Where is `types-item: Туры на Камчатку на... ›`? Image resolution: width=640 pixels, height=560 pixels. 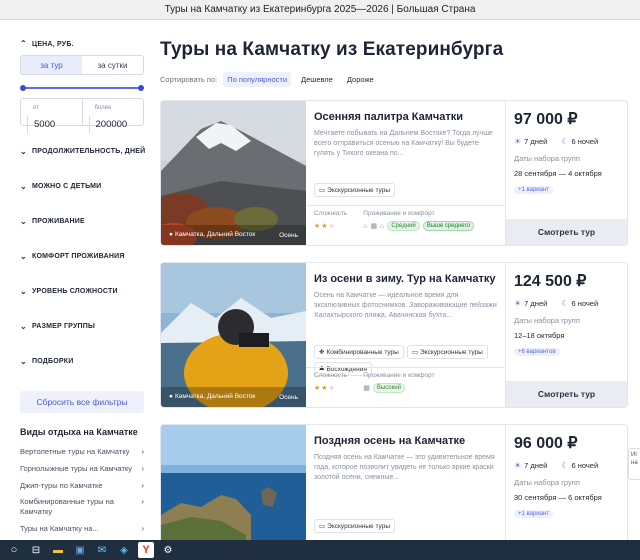 types-item: Туры на Камчатку на... › is located at coordinates (82, 528).